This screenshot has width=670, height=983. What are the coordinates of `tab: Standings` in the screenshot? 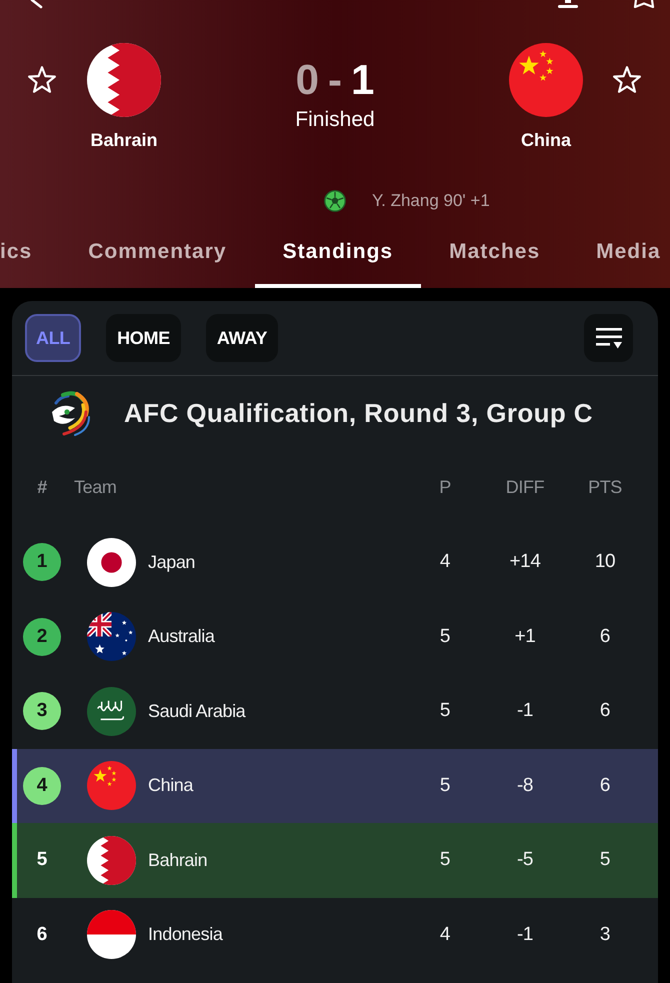 It's located at (338, 259).